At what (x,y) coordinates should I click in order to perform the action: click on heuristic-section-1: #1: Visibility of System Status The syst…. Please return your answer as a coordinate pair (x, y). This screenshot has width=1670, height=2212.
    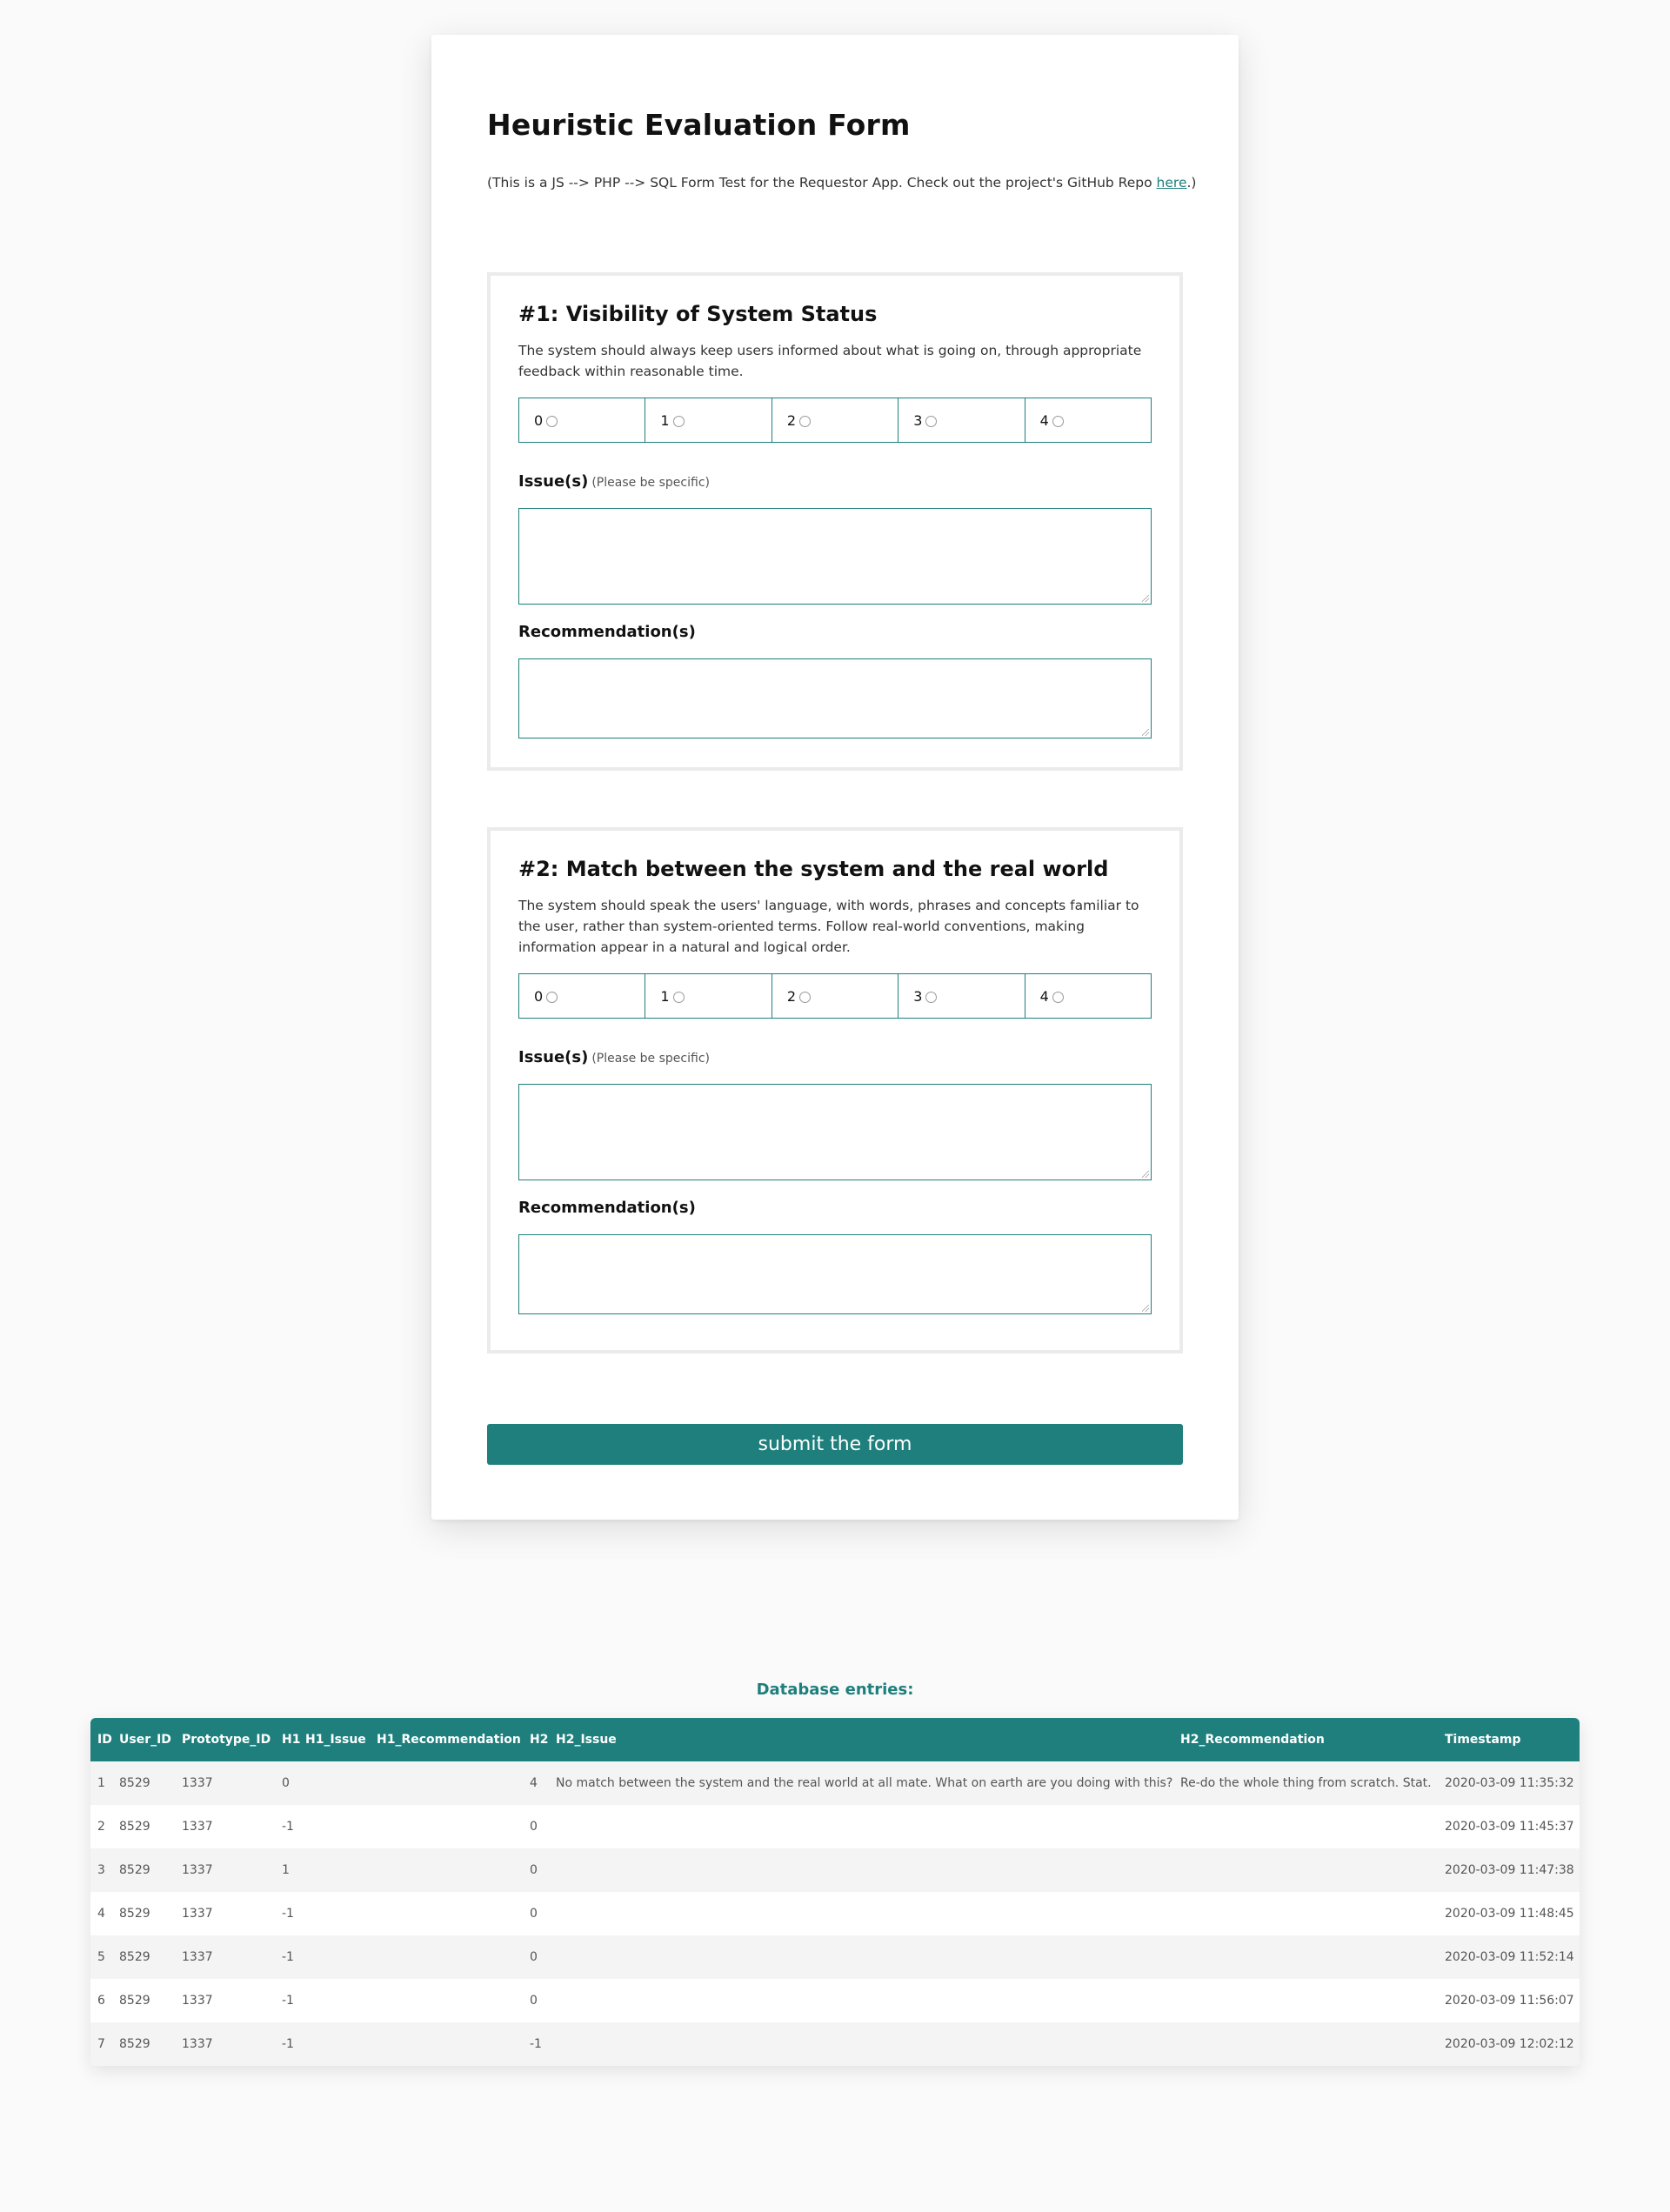
    Looking at the image, I should click on (835, 521).